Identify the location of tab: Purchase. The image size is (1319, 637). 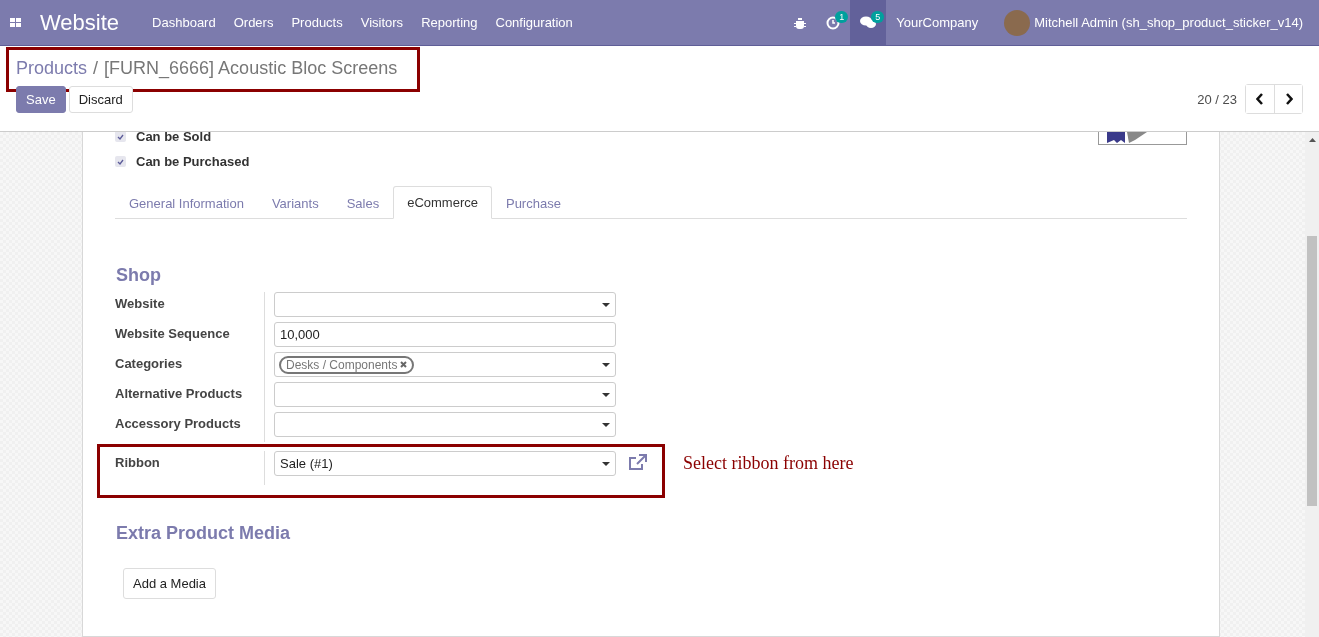
(533, 202).